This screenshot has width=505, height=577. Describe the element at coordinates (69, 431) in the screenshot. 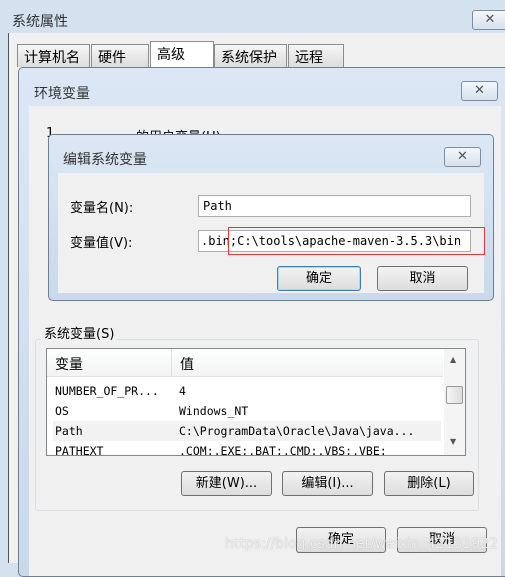

I see `row-name: Path` at that location.